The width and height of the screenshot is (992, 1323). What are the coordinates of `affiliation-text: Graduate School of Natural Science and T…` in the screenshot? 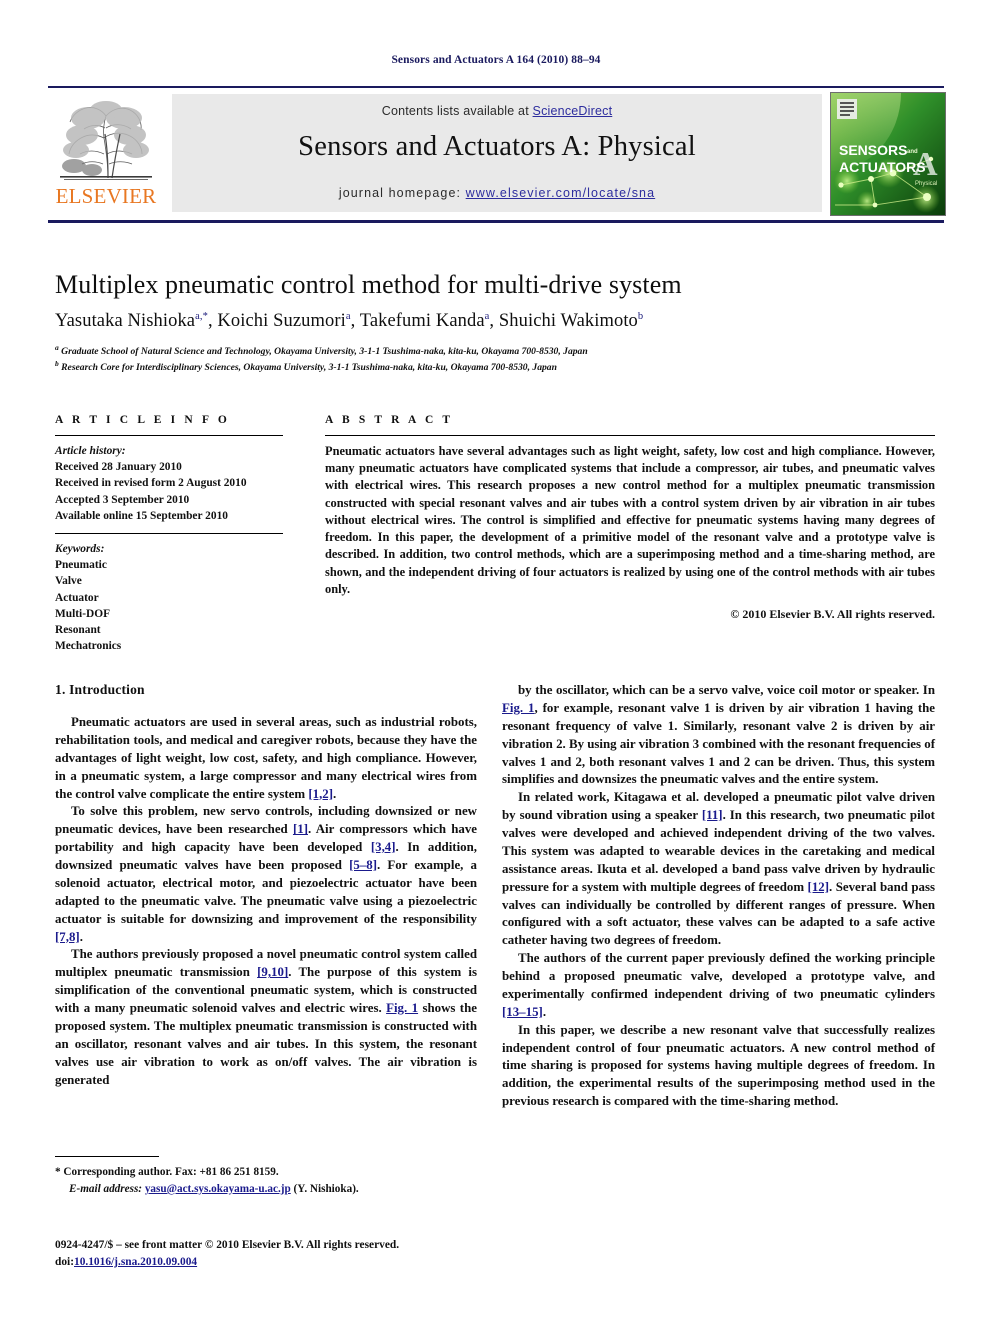 It's located at (324, 351).